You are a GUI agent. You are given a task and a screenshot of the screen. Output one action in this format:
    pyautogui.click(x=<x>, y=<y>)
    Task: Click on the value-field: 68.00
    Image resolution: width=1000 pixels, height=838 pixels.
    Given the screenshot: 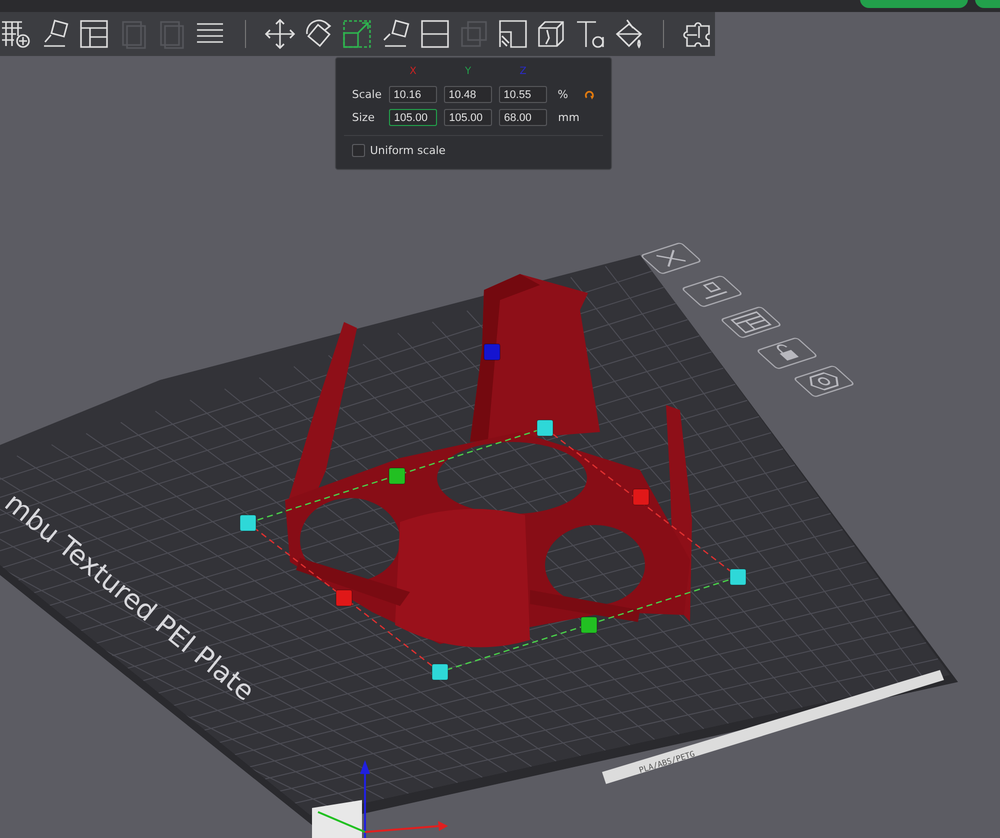 What is the action you would take?
    pyautogui.click(x=523, y=117)
    